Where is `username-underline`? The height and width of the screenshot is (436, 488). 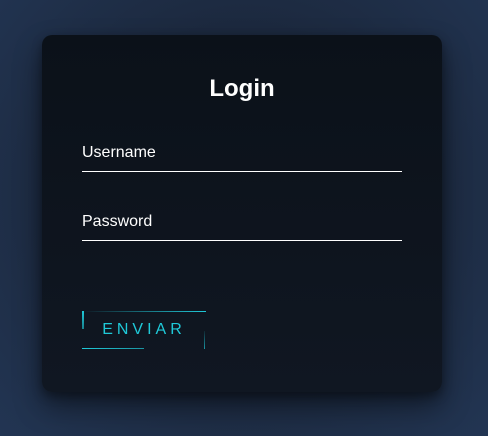 username-underline is located at coordinates (242, 171).